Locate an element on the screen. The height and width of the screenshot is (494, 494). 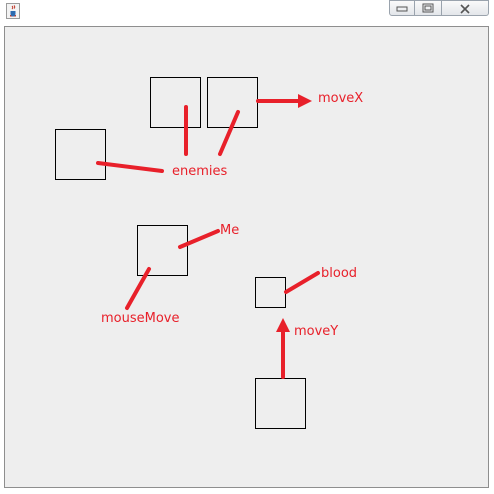
maximize-button is located at coordinates (428, 8).